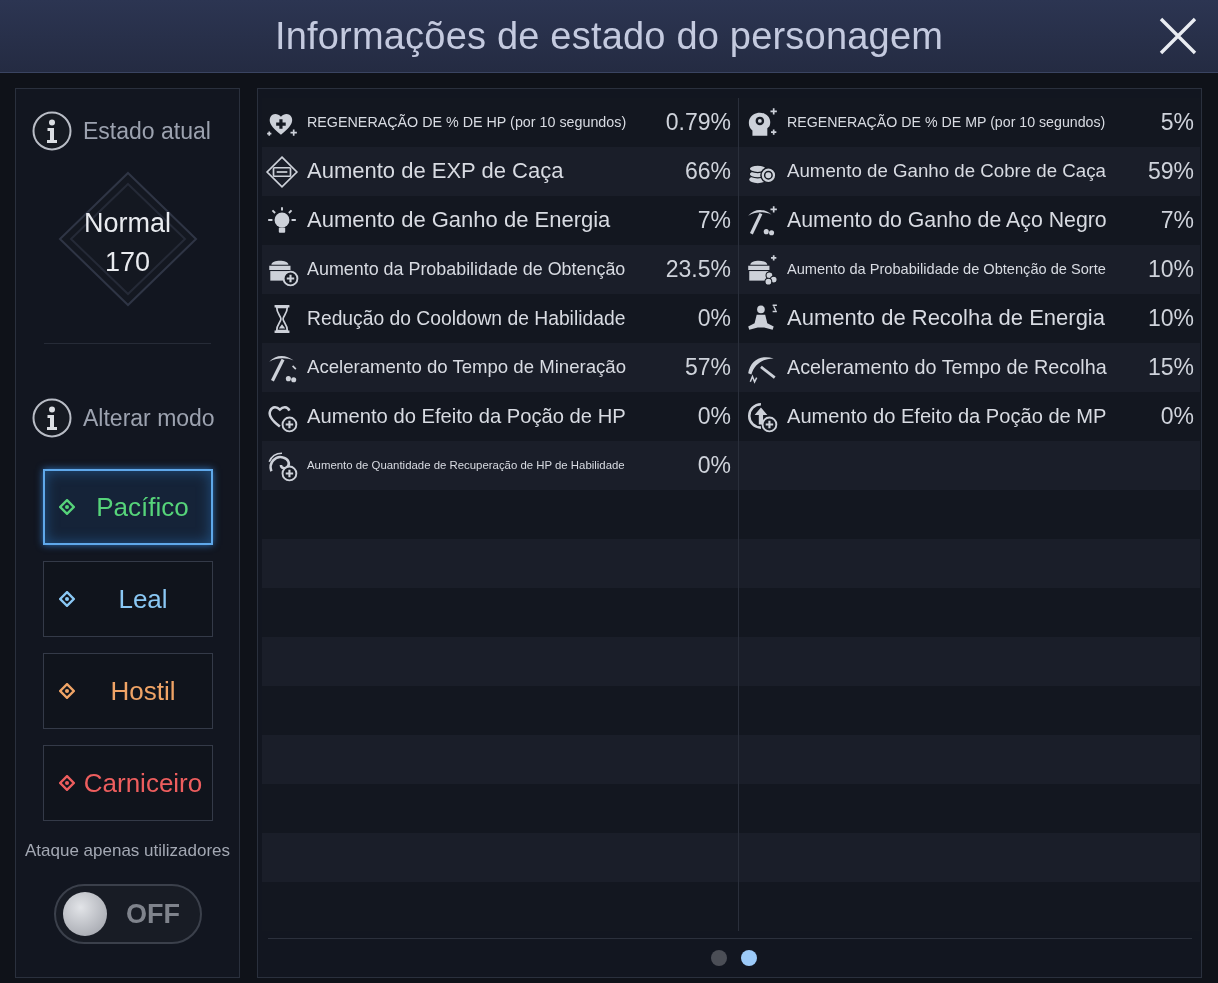 Image resolution: width=1218 pixels, height=983 pixels. What do you see at coordinates (84, 914) in the screenshot?
I see `toggle-knob` at bounding box center [84, 914].